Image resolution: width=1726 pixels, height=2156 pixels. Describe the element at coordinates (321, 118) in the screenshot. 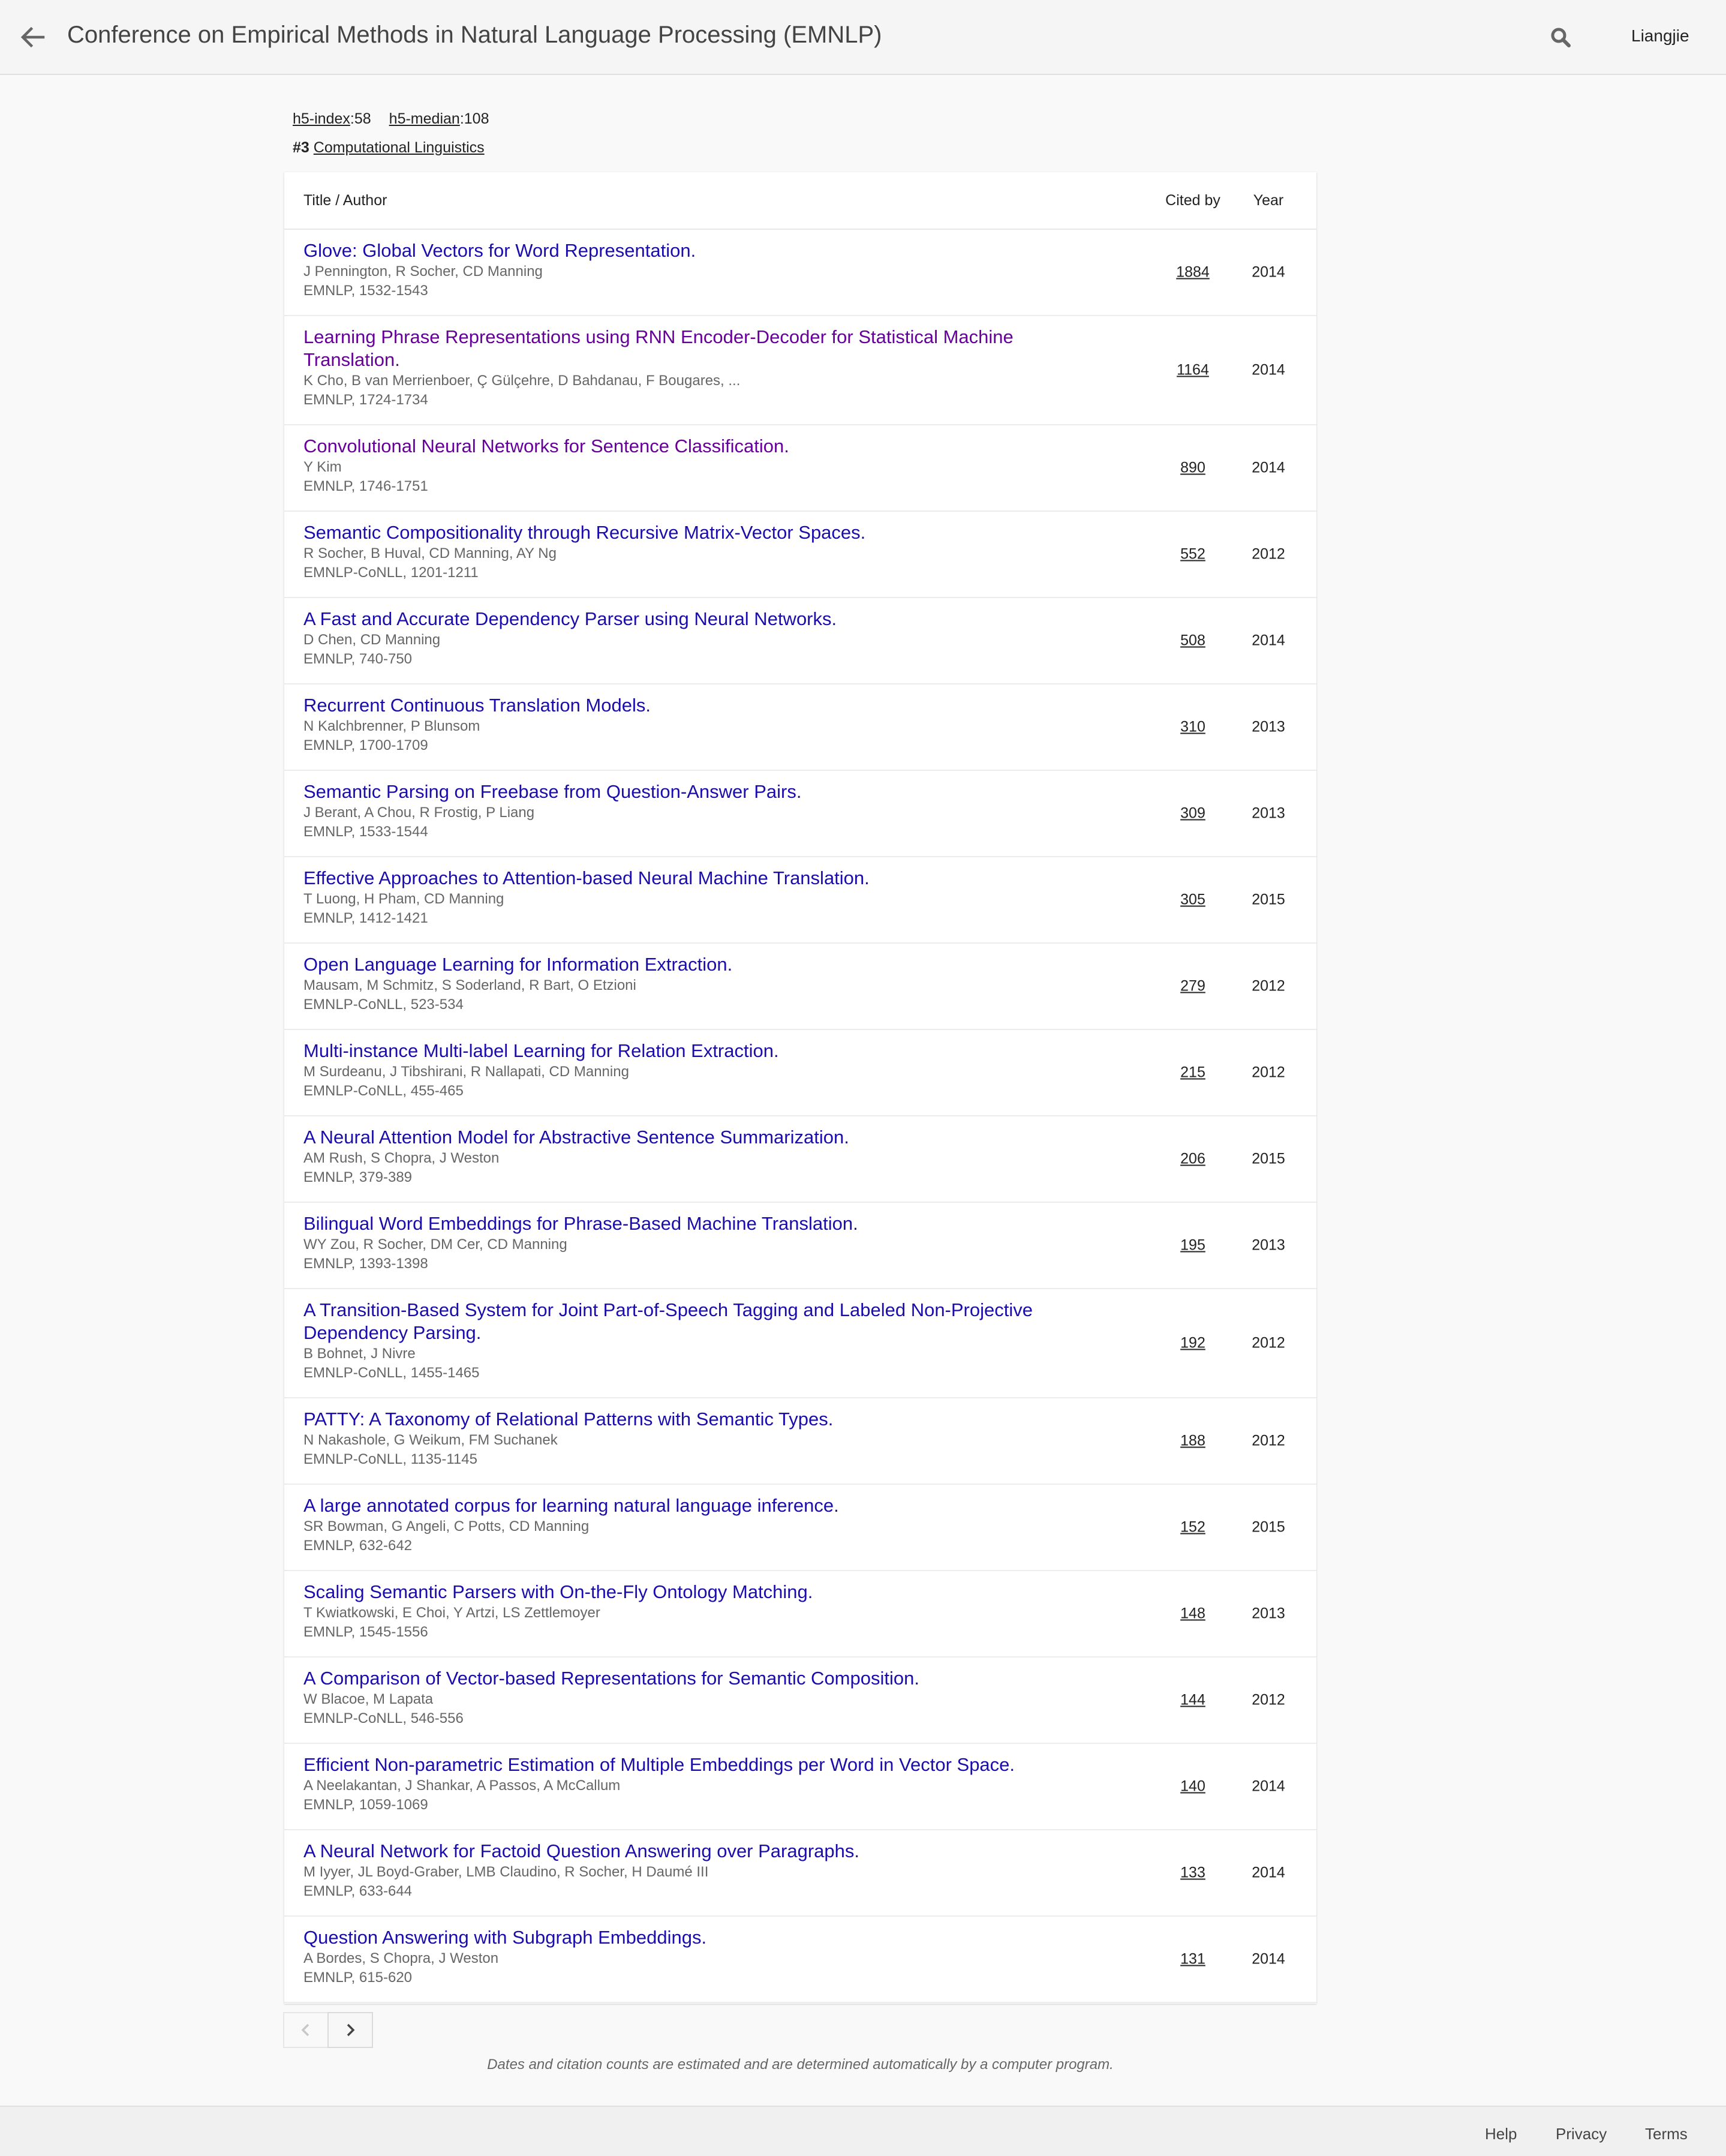

I see `h5-index-link: h5-index` at that location.